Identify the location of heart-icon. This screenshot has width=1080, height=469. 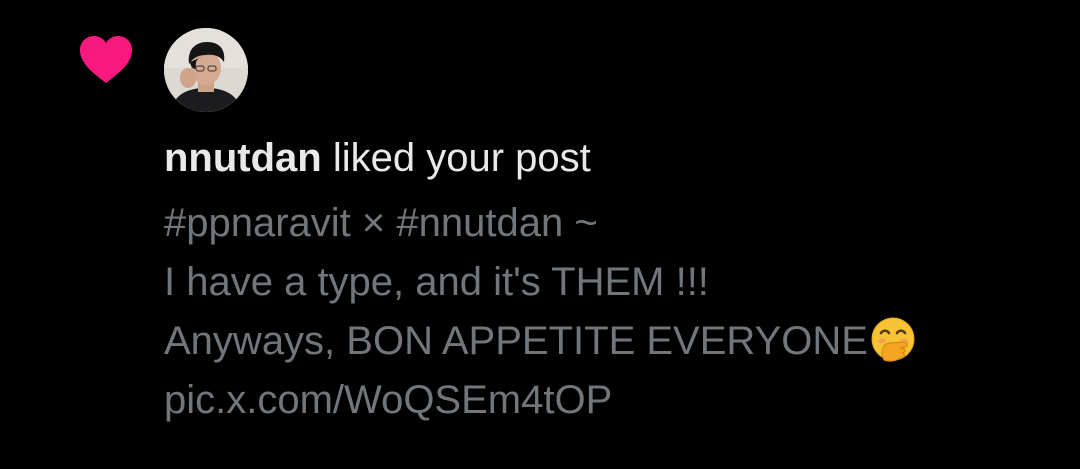
(106, 60).